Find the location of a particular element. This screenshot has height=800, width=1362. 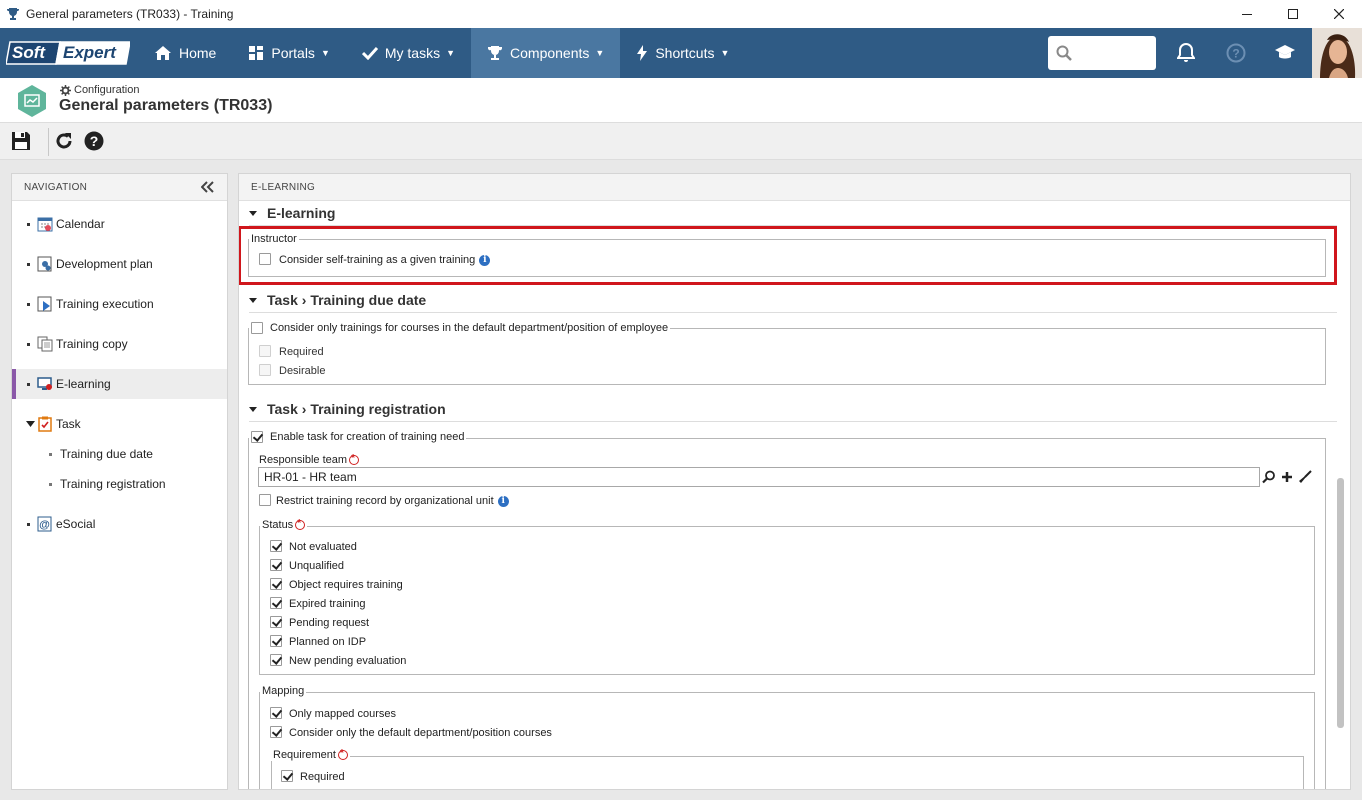

breadcrumb: Configuration is located at coordinates (99, 90).